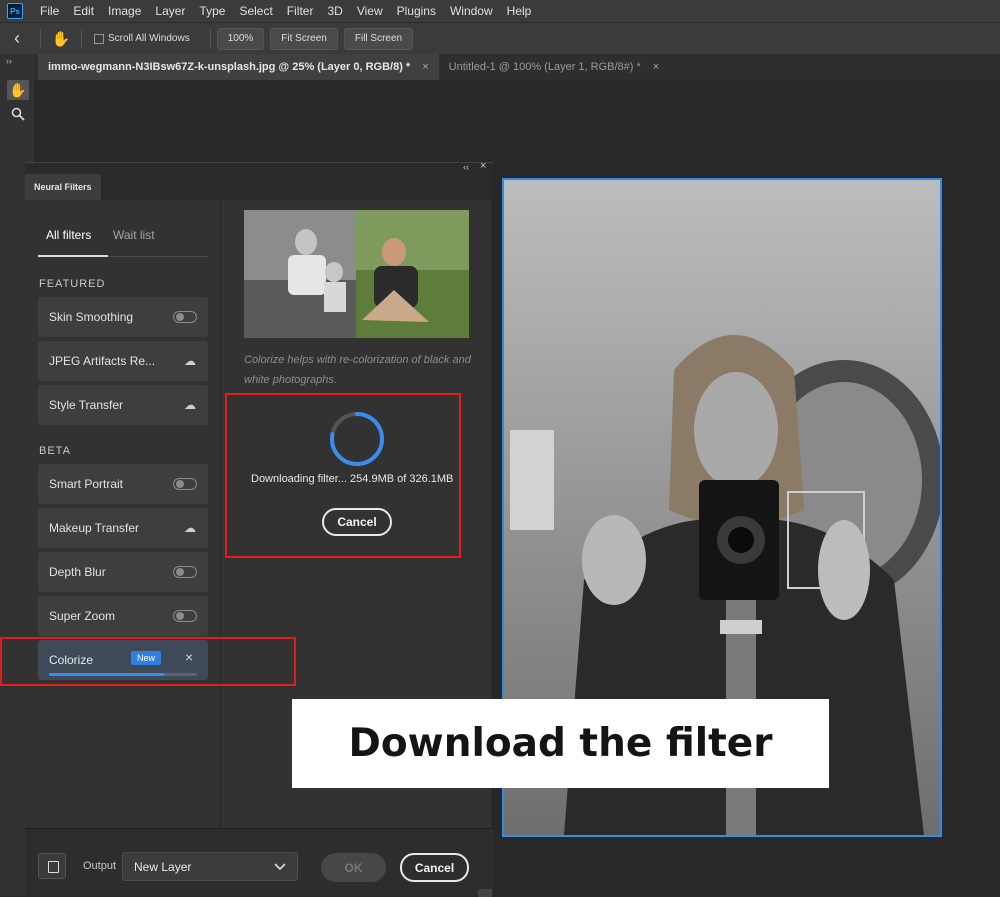 This screenshot has width=1000, height=897. What do you see at coordinates (94, 528) in the screenshot?
I see `filter-label: Makeup Transfer` at bounding box center [94, 528].